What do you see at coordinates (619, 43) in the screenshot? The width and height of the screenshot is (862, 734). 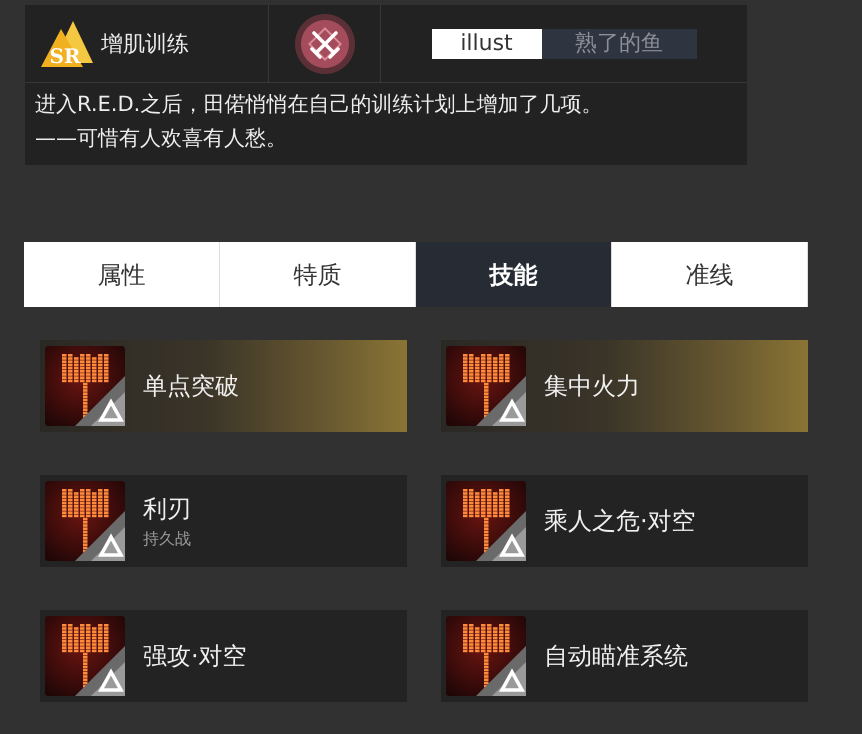 I see `illustrator-name: 熟了的鱼` at bounding box center [619, 43].